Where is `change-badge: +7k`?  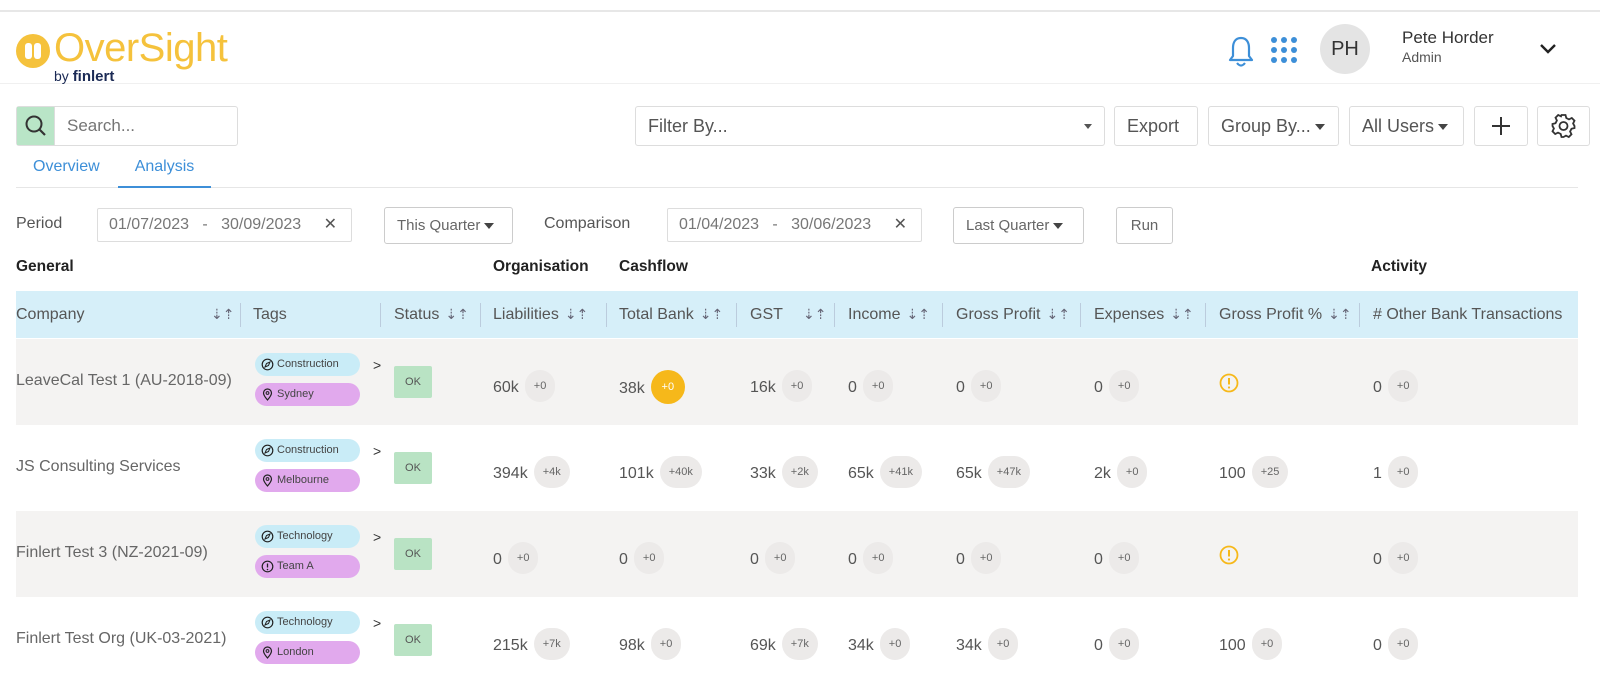
change-badge: +7k is located at coordinates (799, 644).